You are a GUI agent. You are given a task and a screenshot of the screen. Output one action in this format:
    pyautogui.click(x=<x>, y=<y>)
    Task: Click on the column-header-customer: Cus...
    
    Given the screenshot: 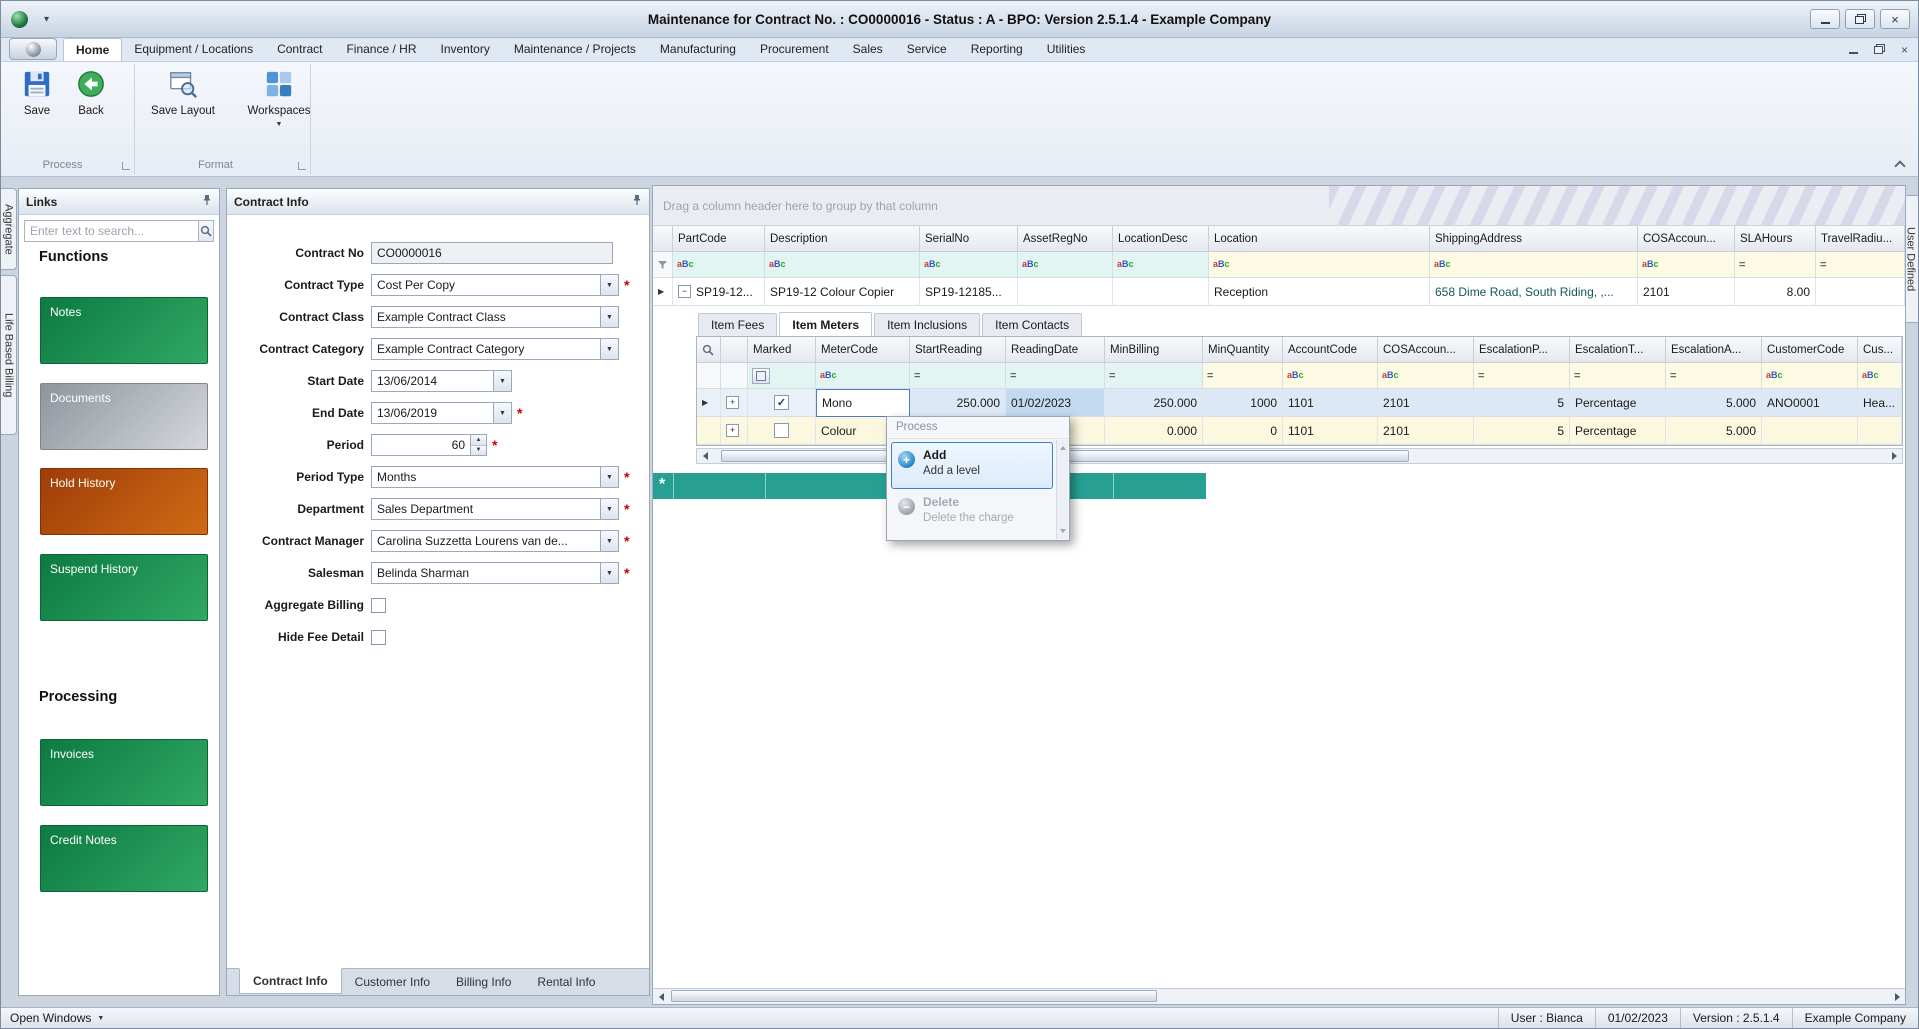 What is the action you would take?
    pyautogui.click(x=1880, y=350)
    